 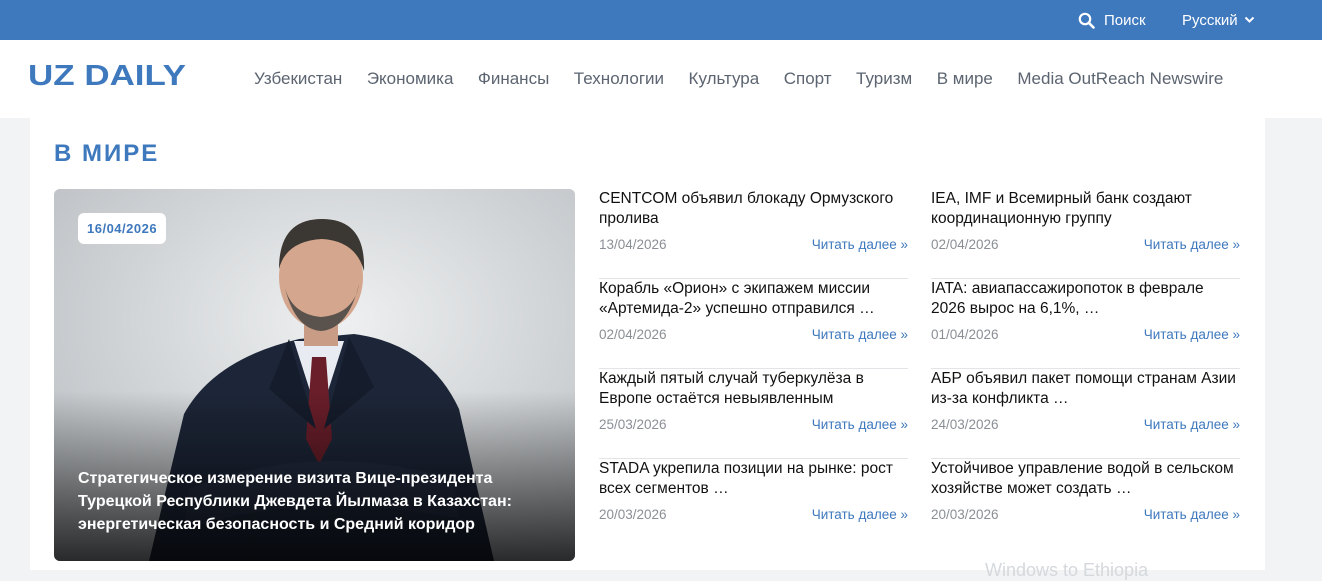 What do you see at coordinates (513, 79) in the screenshot?
I see `nav-item-finance: Финансы` at bounding box center [513, 79].